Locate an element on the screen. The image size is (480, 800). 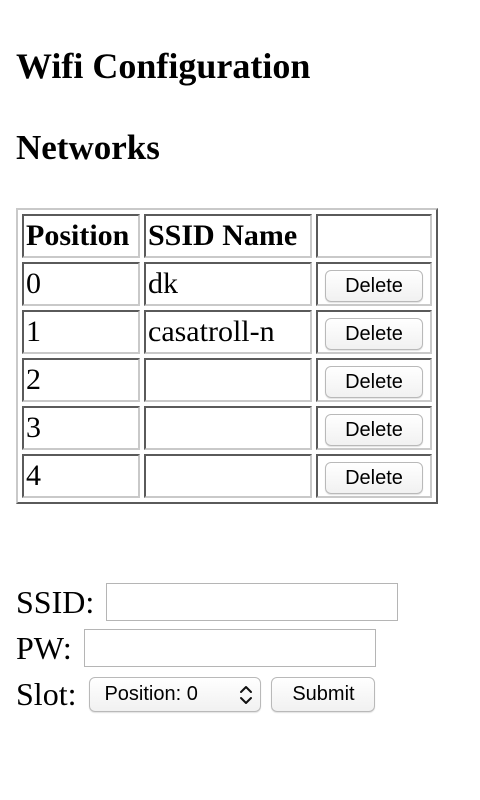
column-header-actions is located at coordinates (374, 236).